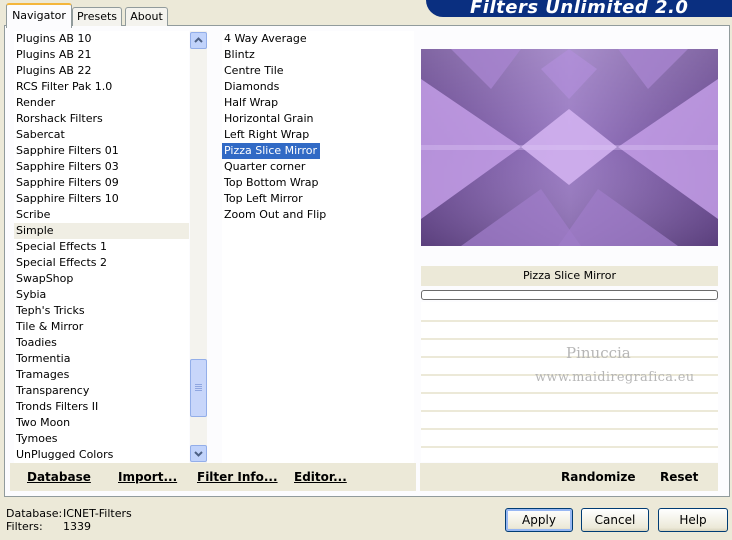  What do you see at coordinates (539, 520) in the screenshot?
I see `apply-button: Apply` at bounding box center [539, 520].